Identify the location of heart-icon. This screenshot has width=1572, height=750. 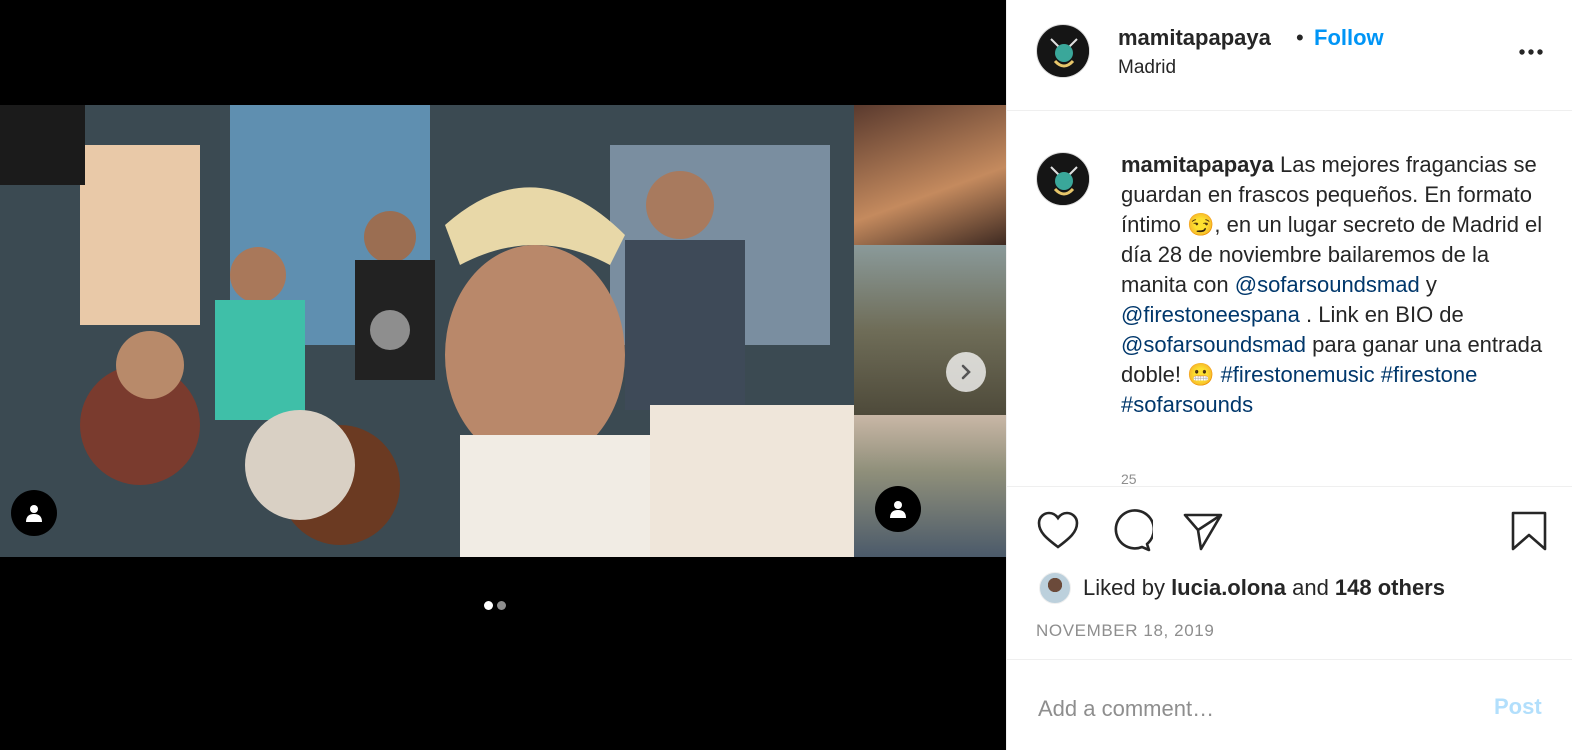
(1058, 531).